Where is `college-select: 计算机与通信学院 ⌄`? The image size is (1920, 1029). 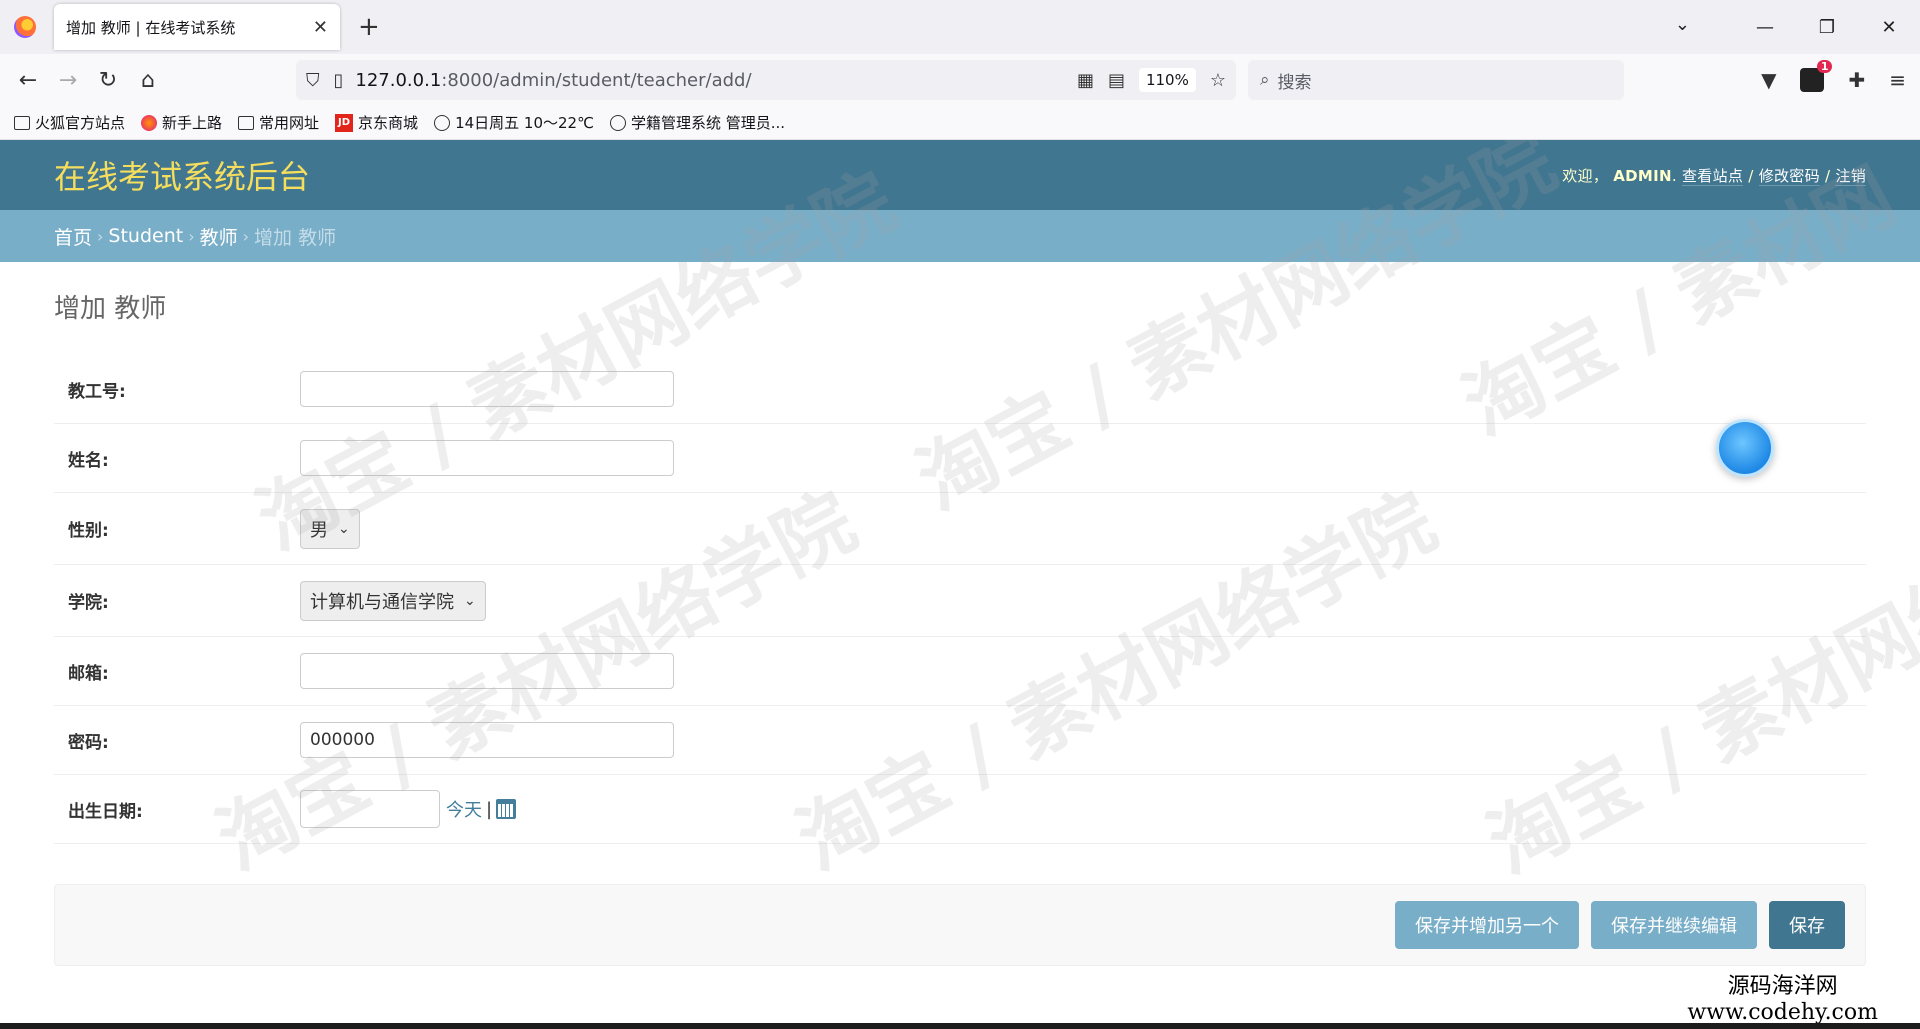 college-select: 计算机与通信学院 ⌄ is located at coordinates (393, 600).